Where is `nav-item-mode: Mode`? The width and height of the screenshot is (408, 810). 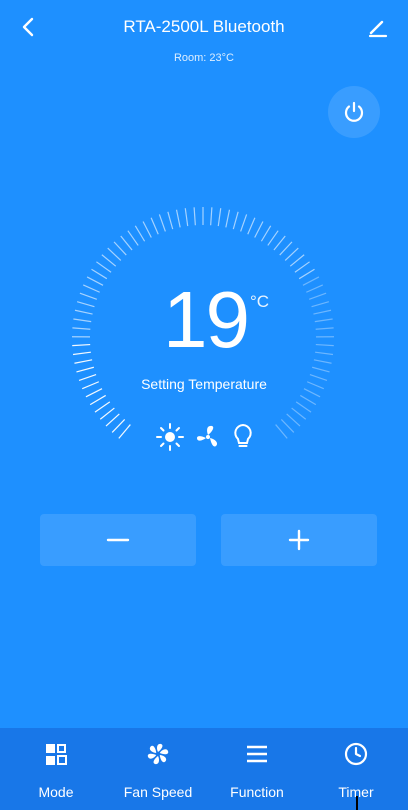 nav-item-mode: Mode is located at coordinates (56, 769).